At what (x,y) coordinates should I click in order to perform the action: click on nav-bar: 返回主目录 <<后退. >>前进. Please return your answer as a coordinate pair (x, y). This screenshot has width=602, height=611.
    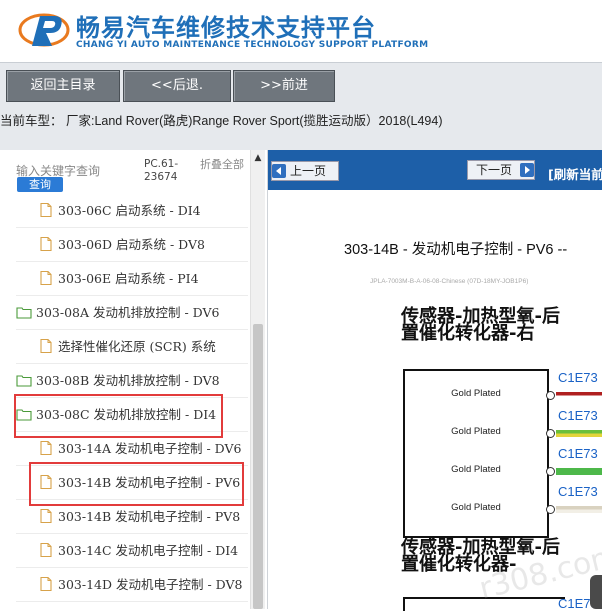
    Looking at the image, I should click on (301, 83).